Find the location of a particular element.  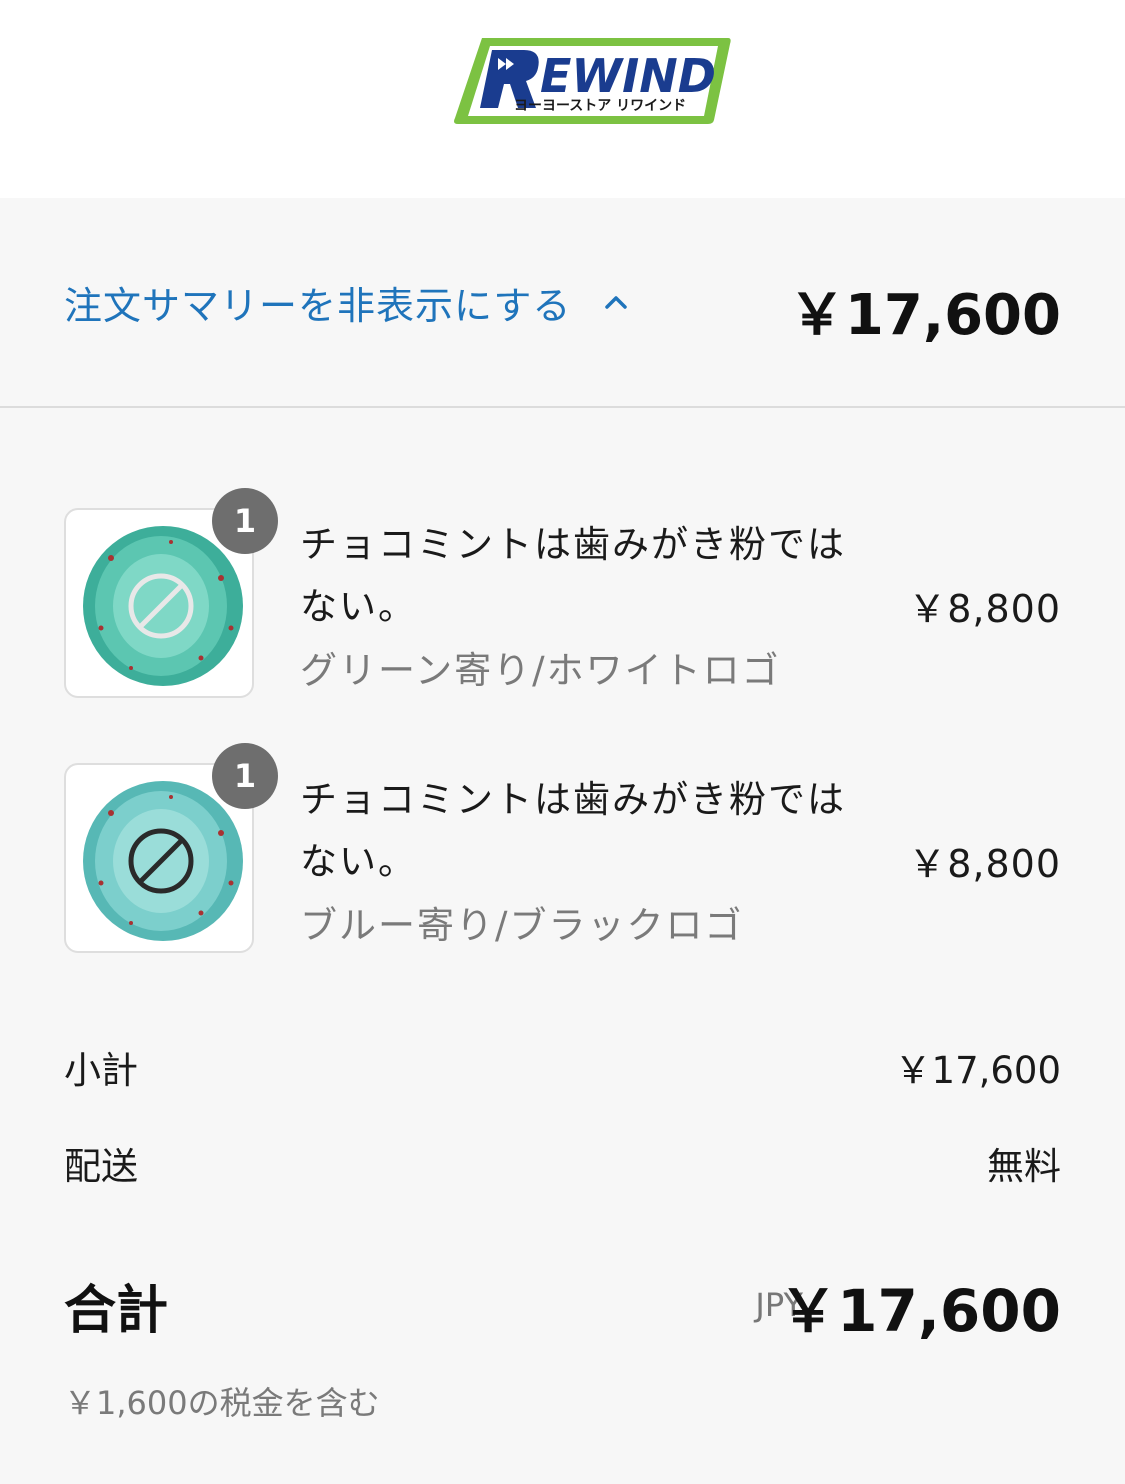

shipping-value: 無料 is located at coordinates (1024, 1166).